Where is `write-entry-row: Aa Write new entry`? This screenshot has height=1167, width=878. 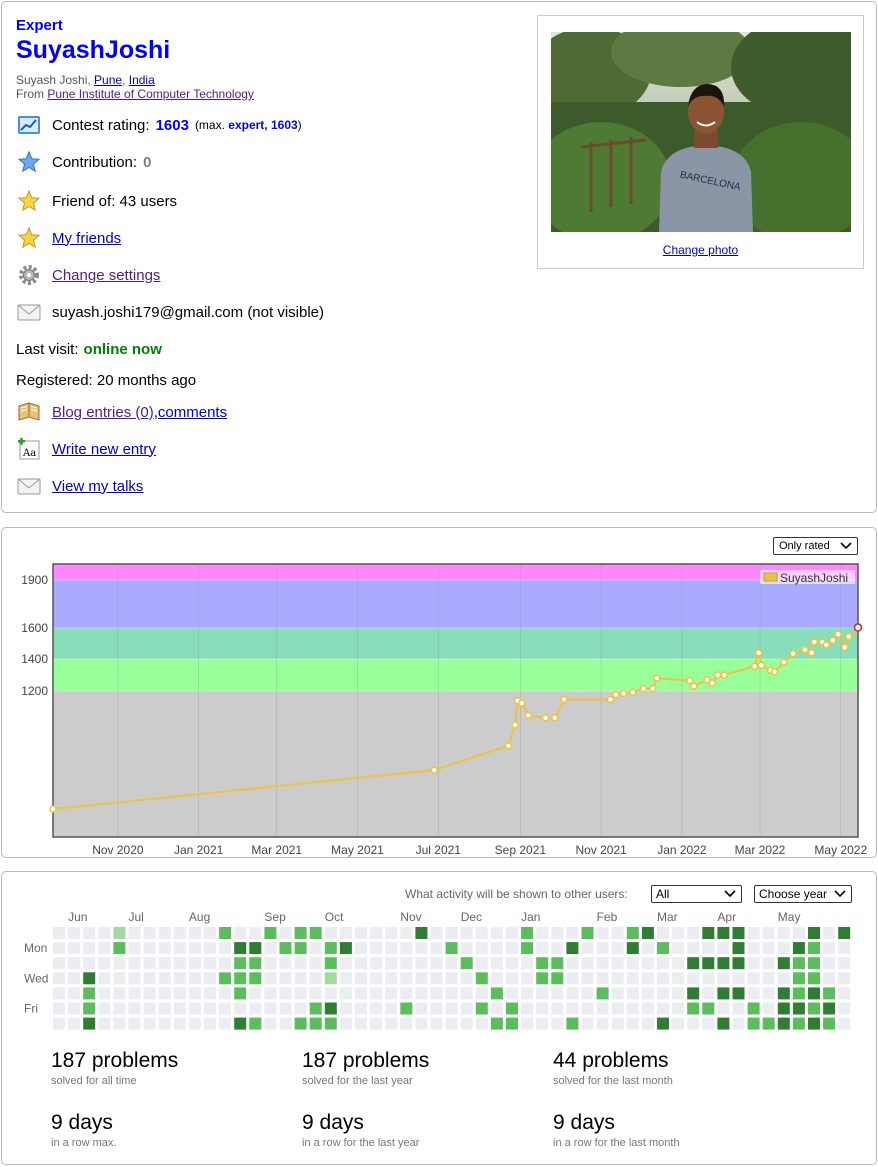
write-entry-row: Aa Write new entry is located at coordinates (86, 449).